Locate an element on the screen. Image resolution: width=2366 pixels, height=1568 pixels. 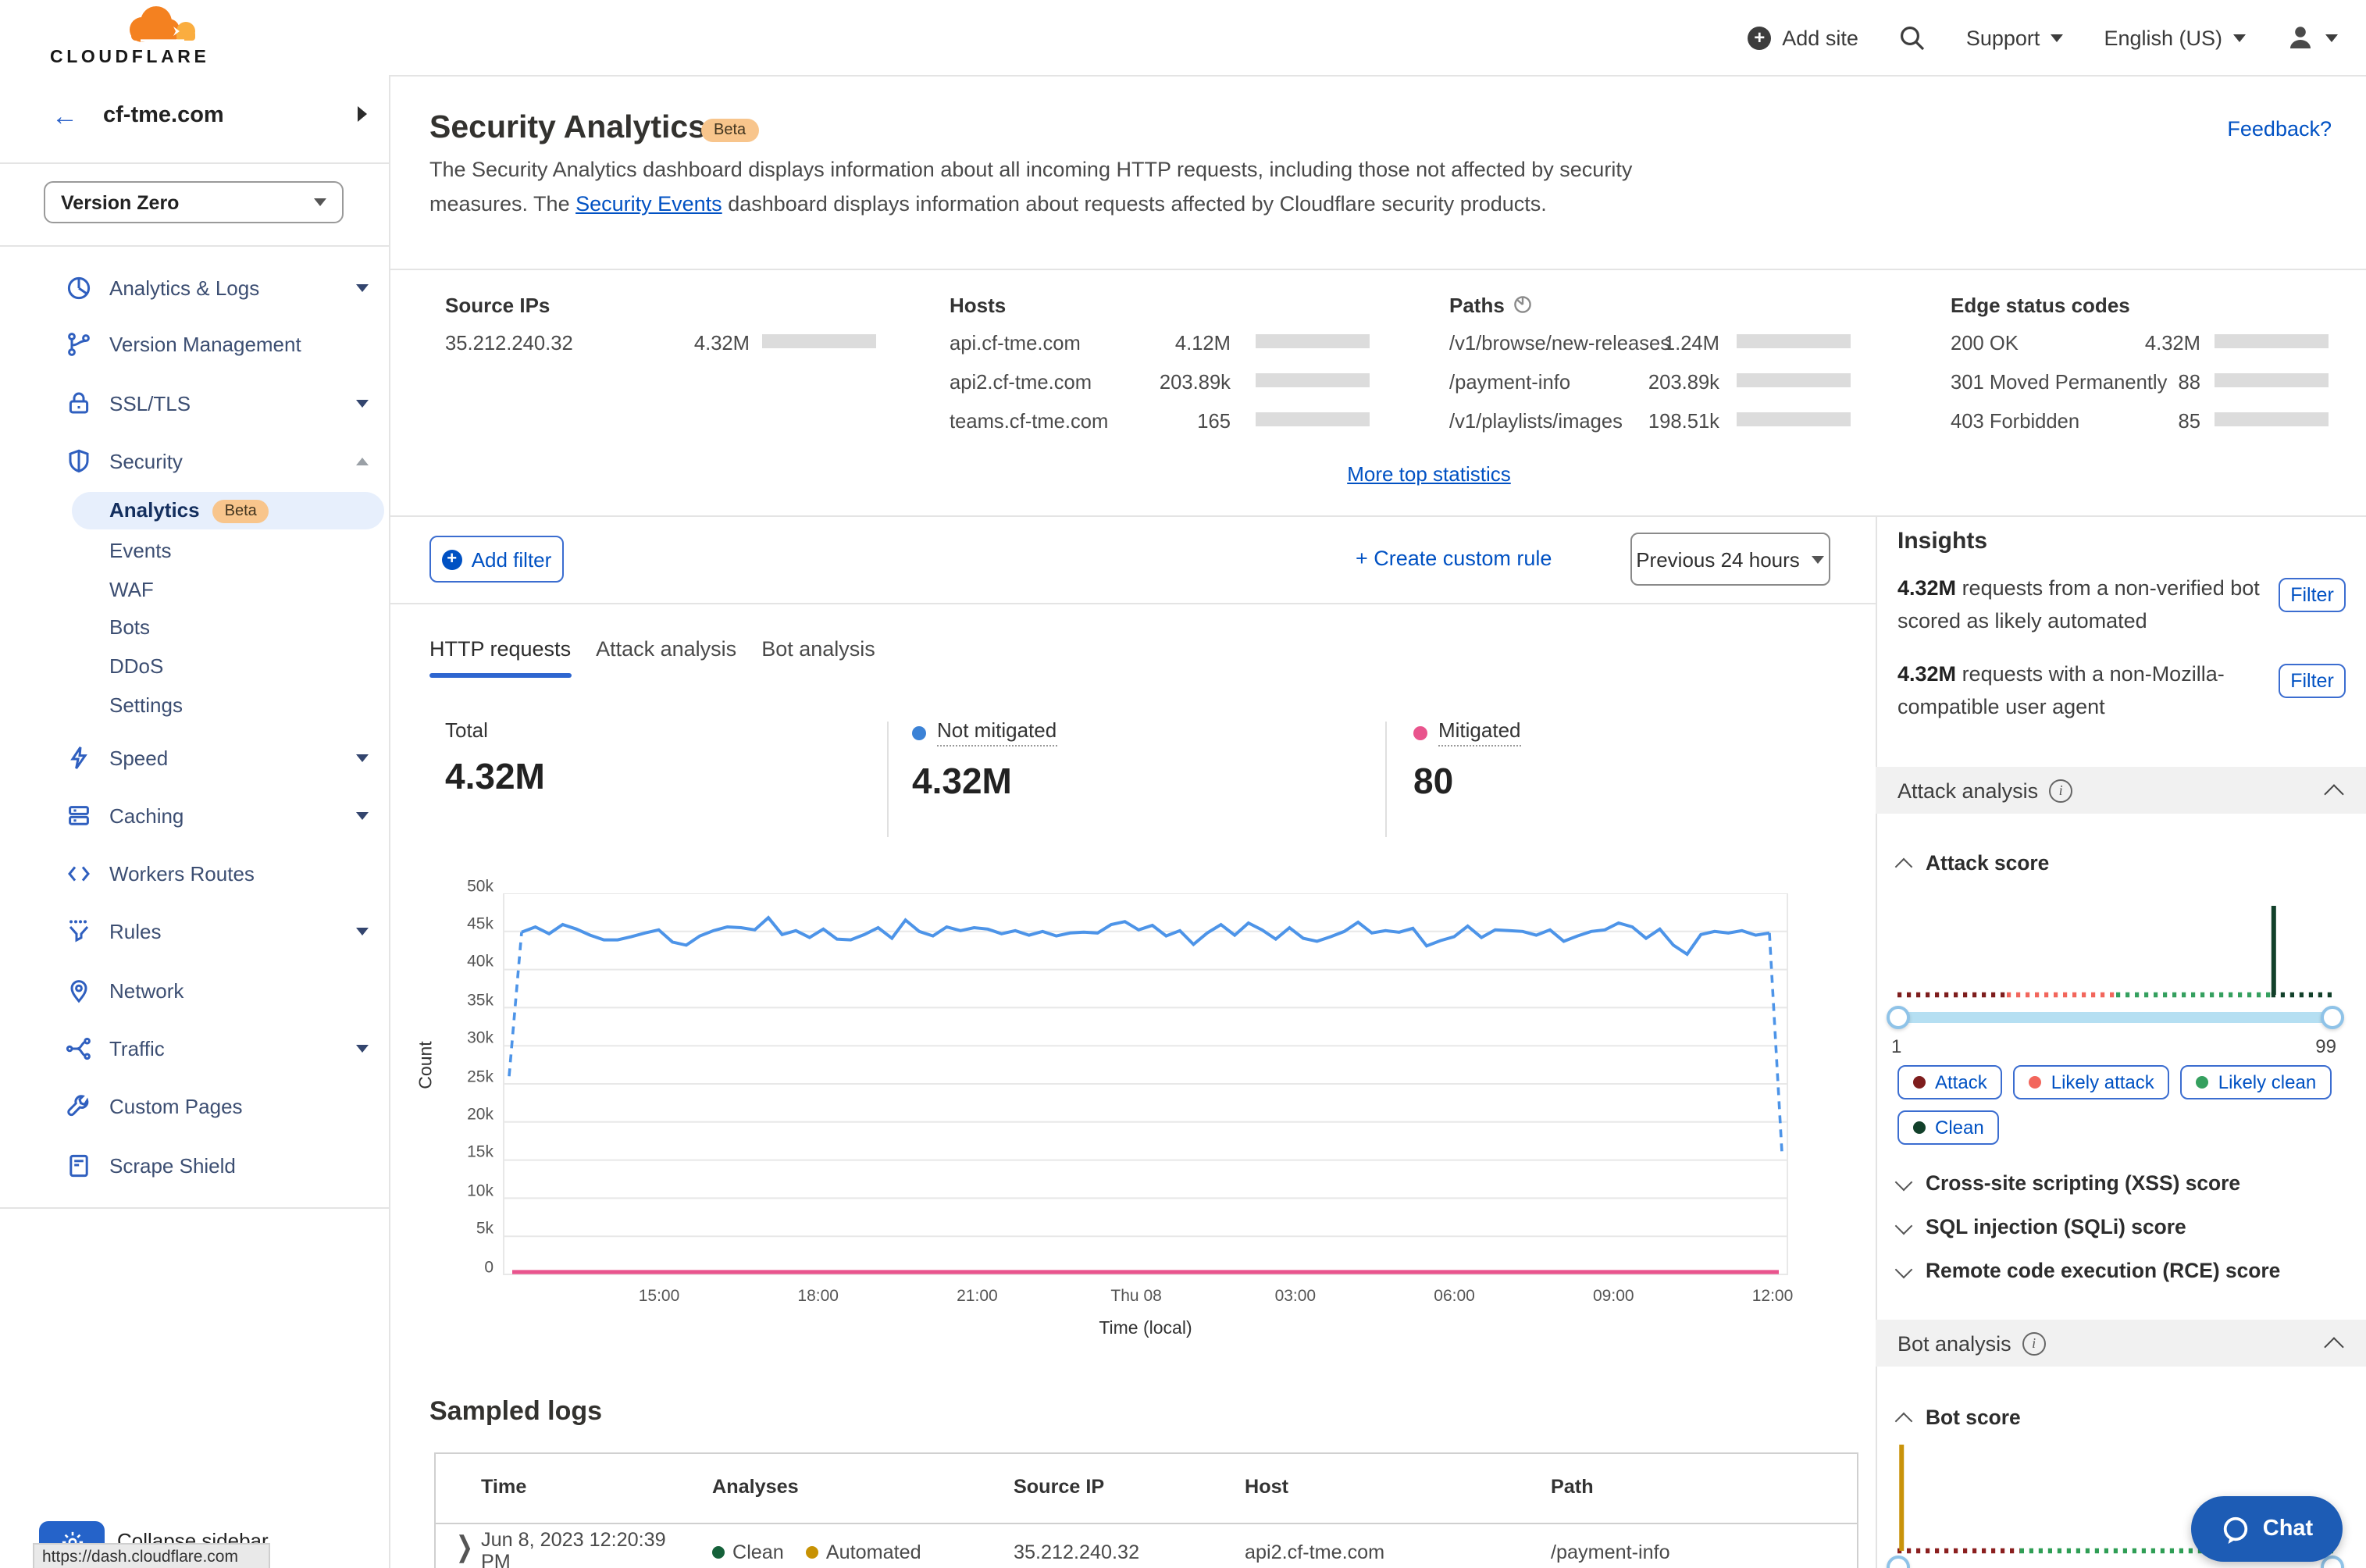
sidebar-item-custom-pages: Custom Pages is located at coordinates (194, 1105).